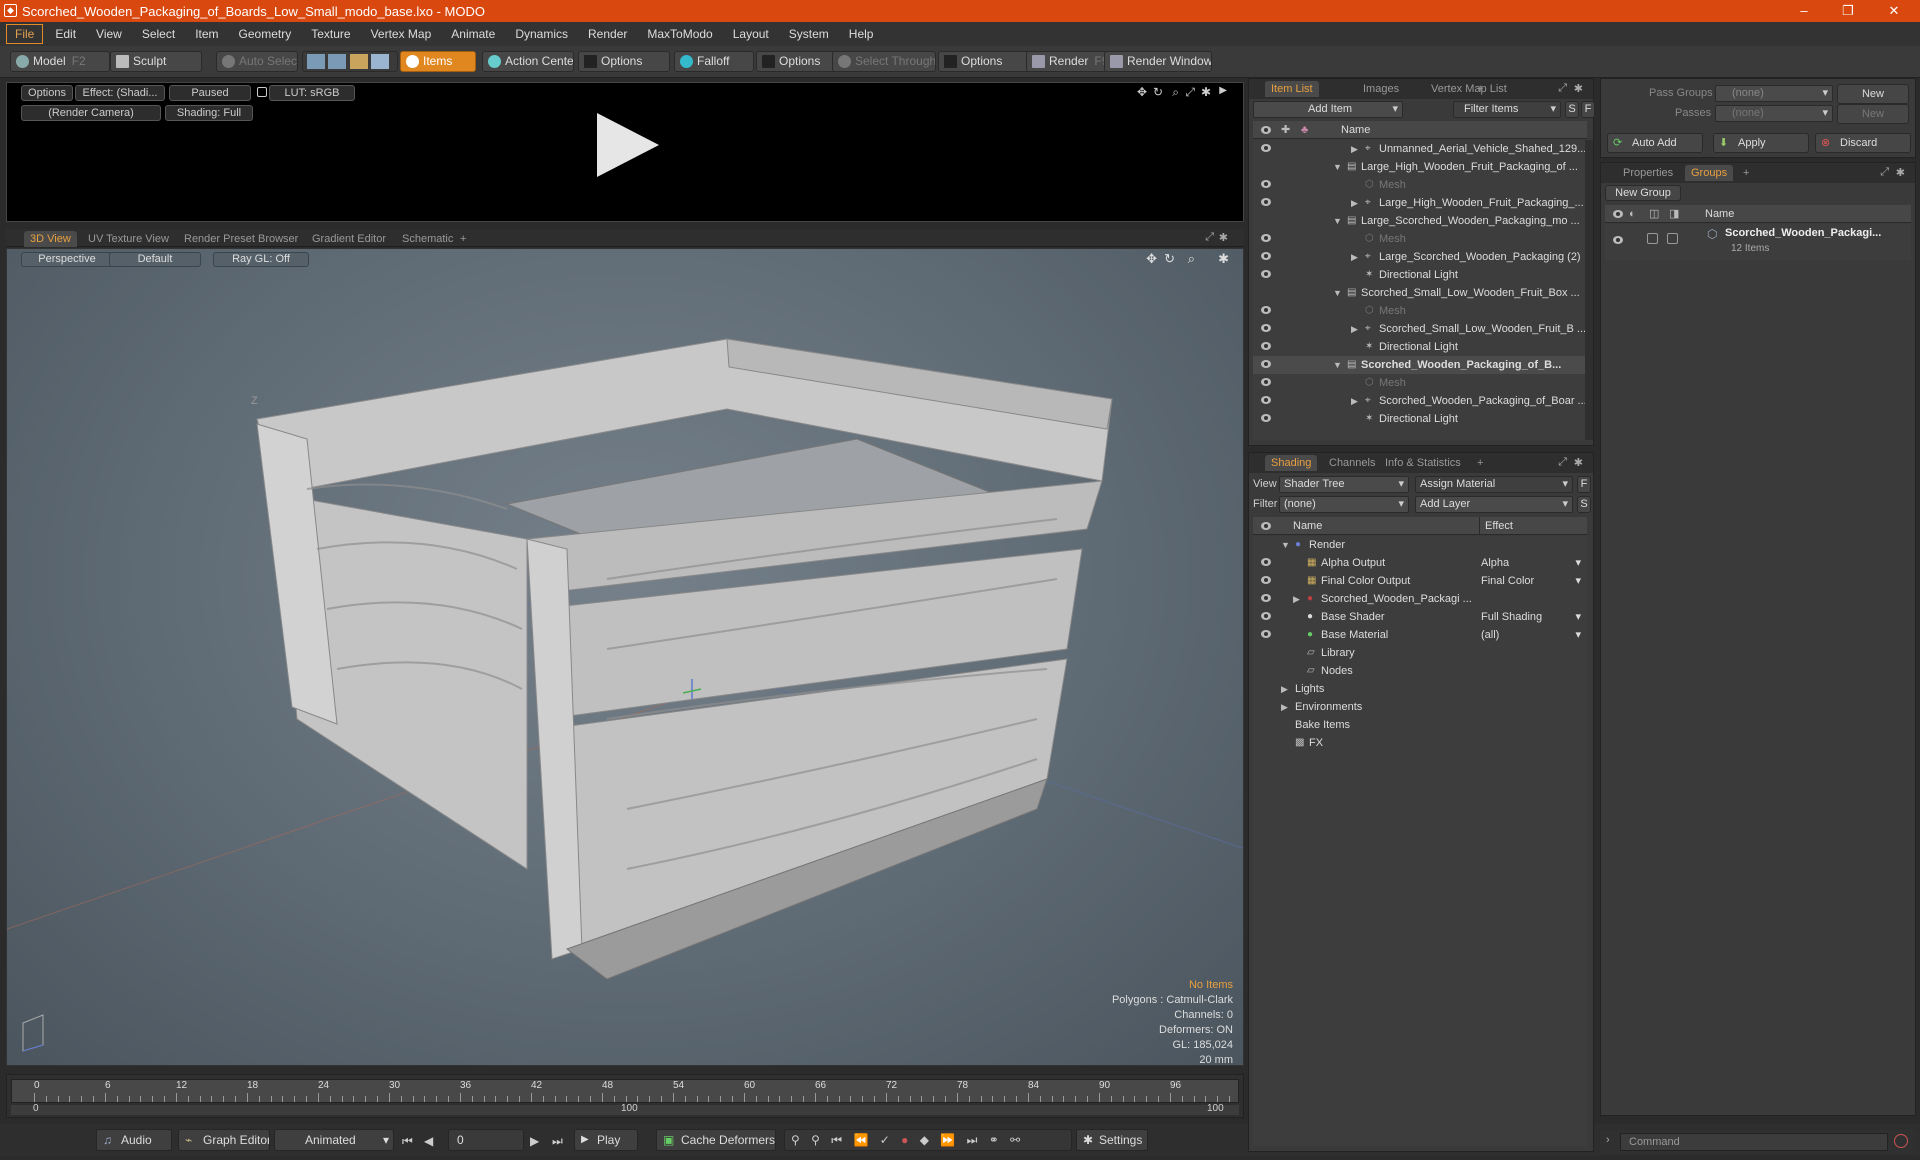 Image resolution: width=1920 pixels, height=1160 pixels. Describe the element at coordinates (1223, 90) in the screenshot. I see `expand-arrow-icon: ▶` at that location.